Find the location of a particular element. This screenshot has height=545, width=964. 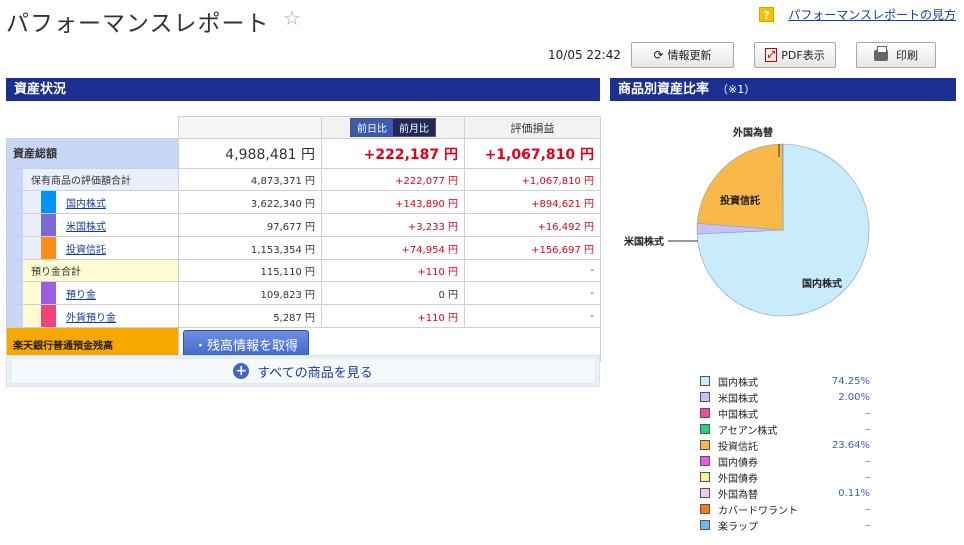

us-change: +3,233 円 is located at coordinates (393, 225).